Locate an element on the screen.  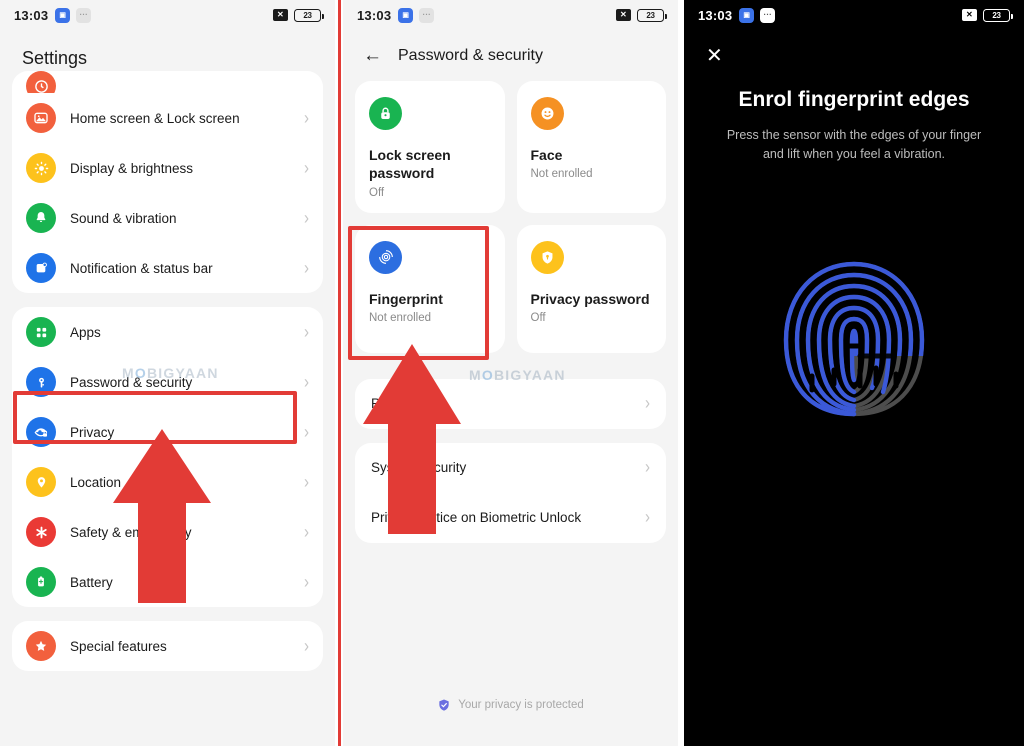
settings-group-3: Special features › is located at coordinates (167, 646).